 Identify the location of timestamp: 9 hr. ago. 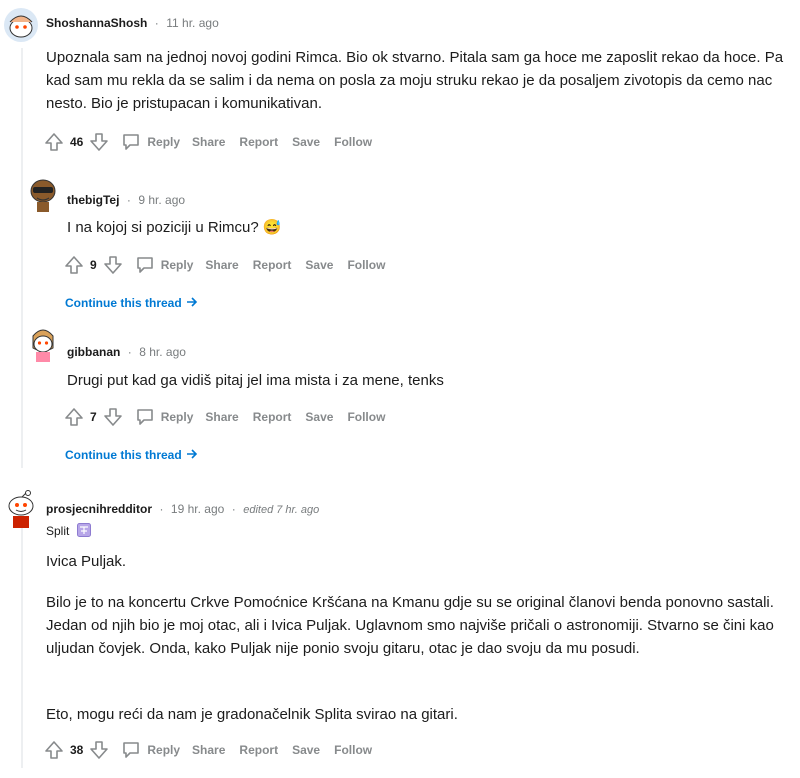
(161, 200).